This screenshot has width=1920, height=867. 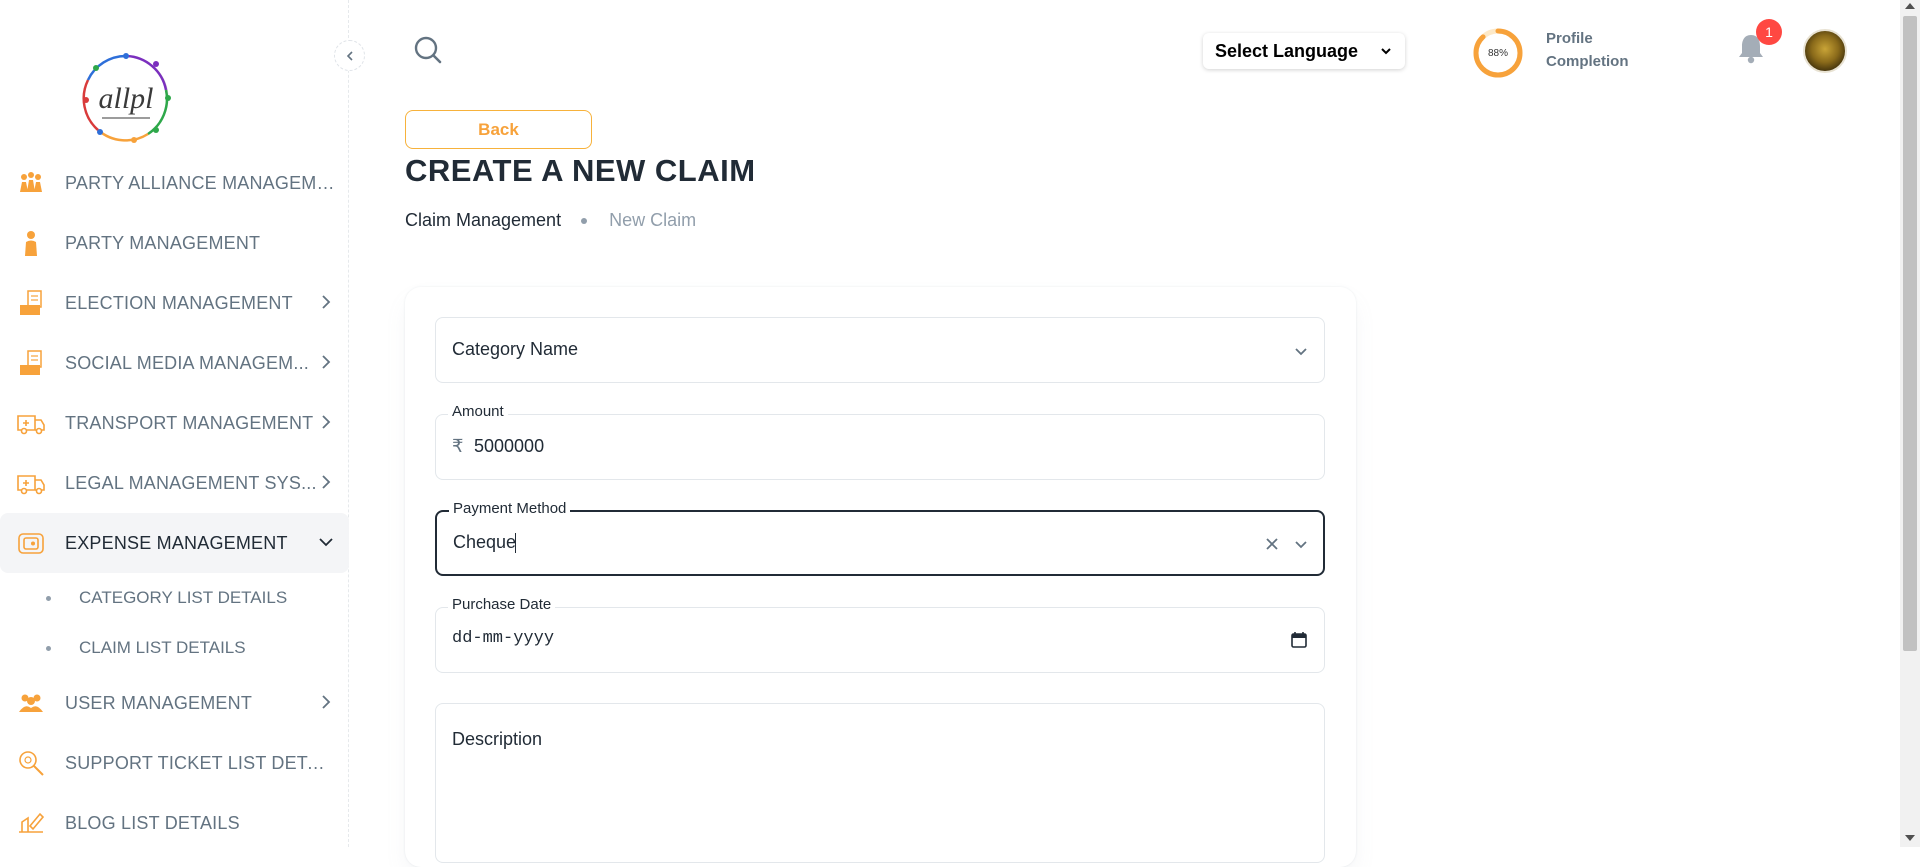 What do you see at coordinates (159, 702) in the screenshot?
I see `sidebar-item-label: USER MANAGEMENT` at bounding box center [159, 702].